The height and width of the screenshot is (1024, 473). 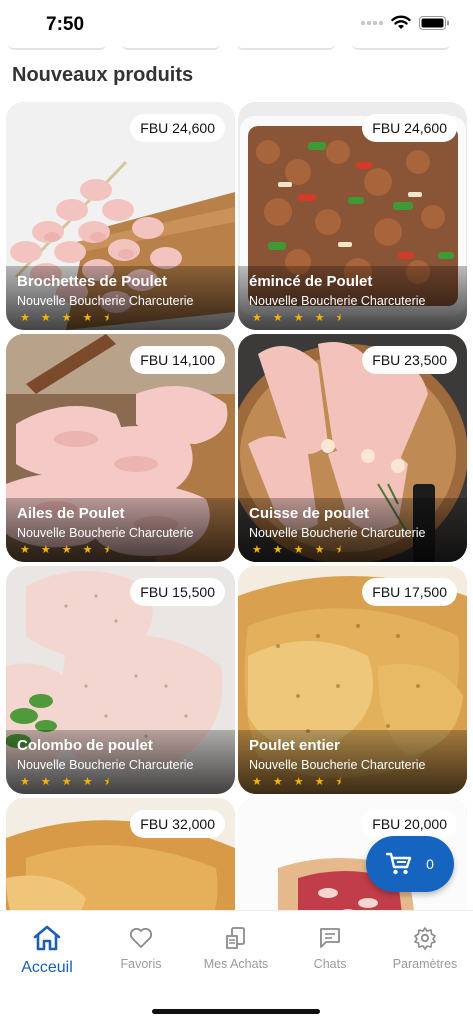 What do you see at coordinates (294, 745) in the screenshot?
I see `product-name: Poulet entier` at bounding box center [294, 745].